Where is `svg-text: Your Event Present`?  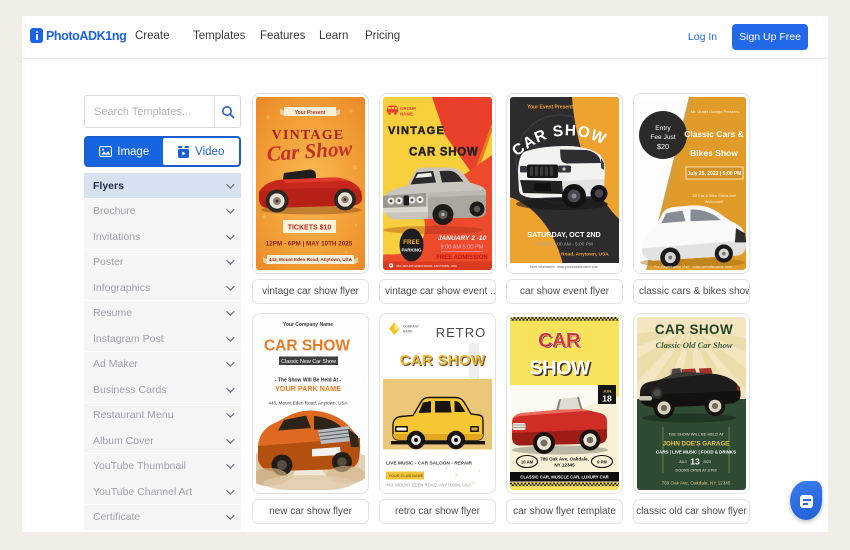 svg-text: Your Event Present is located at coordinates (550, 108).